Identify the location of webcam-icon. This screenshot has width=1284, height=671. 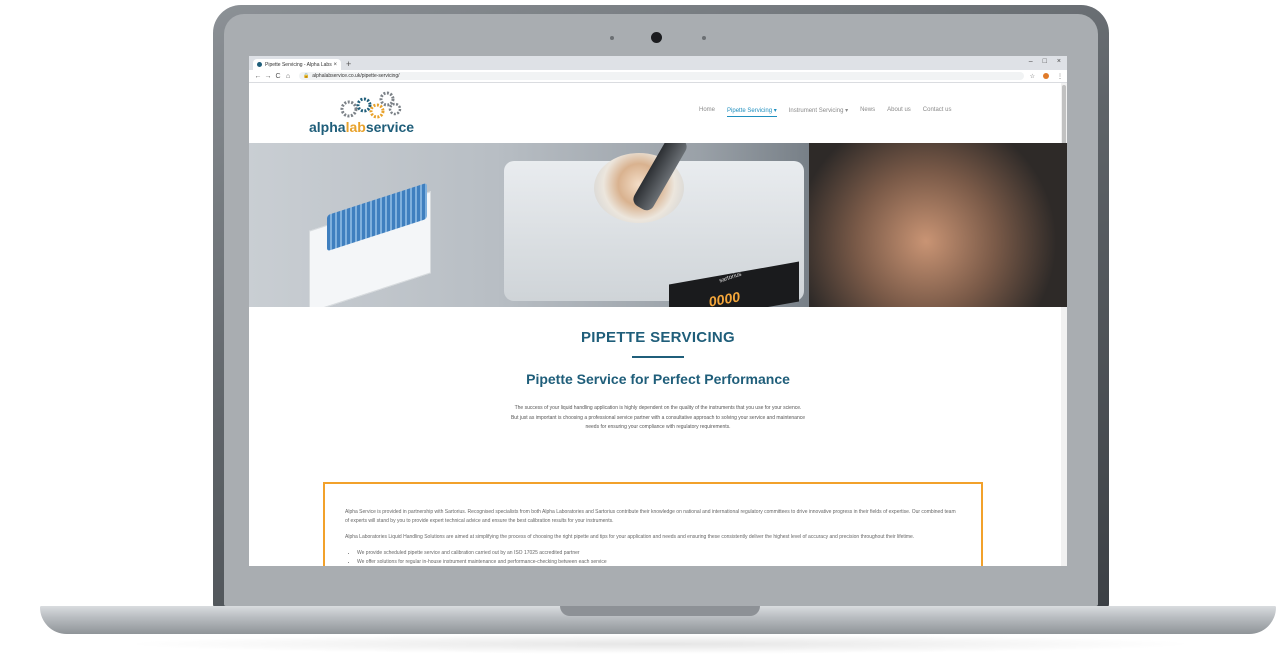
(656, 37).